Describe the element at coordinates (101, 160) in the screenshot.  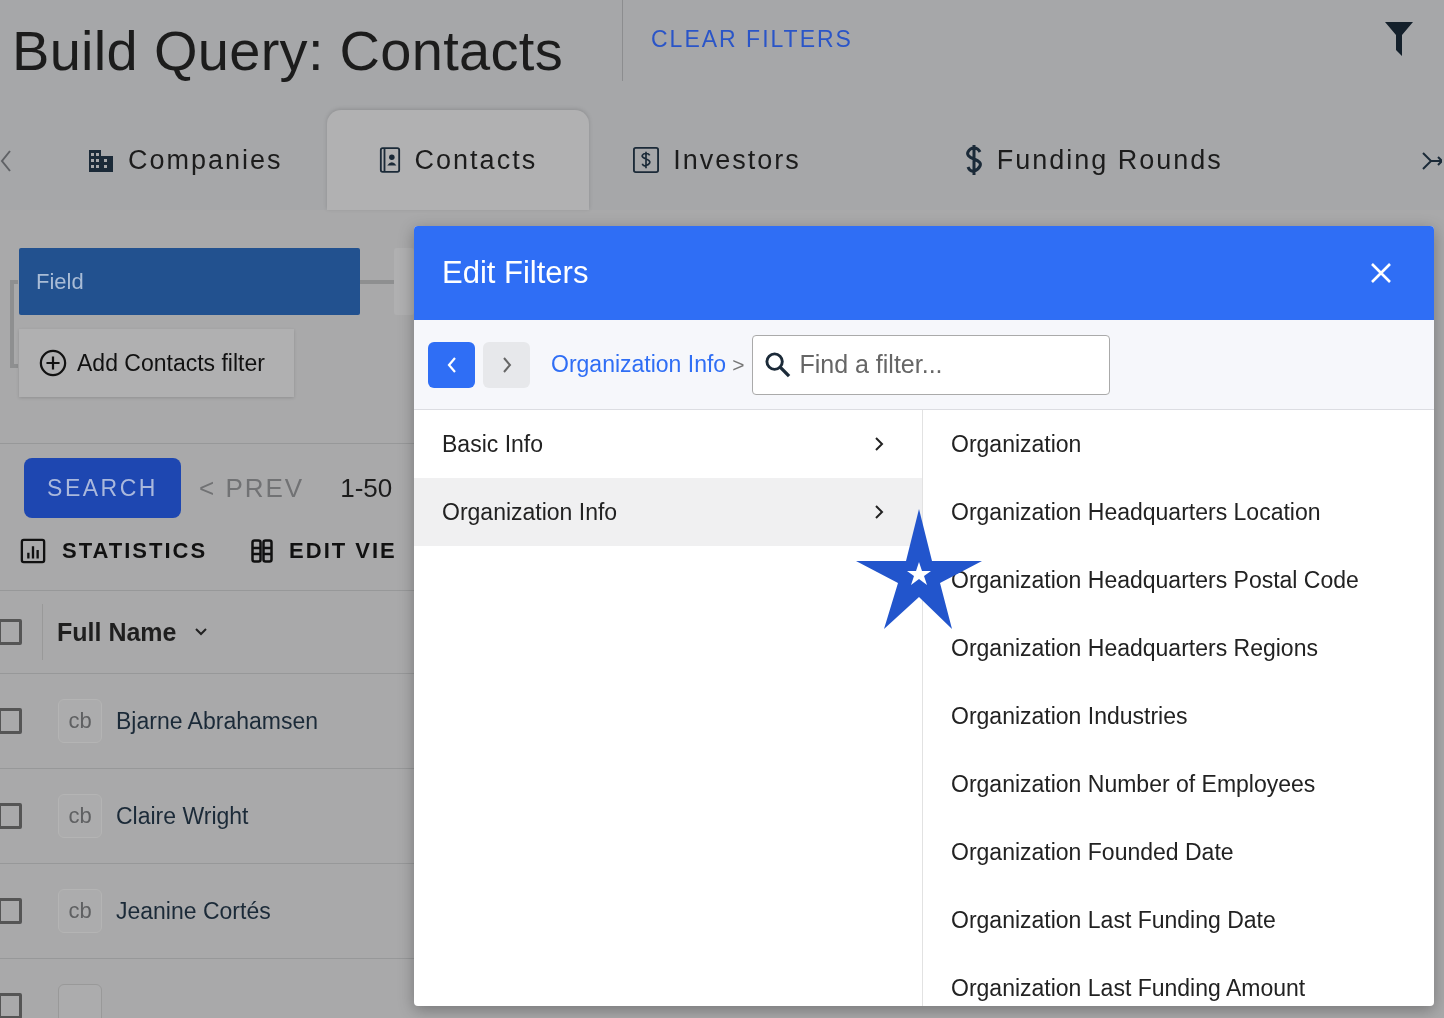
I see `building-icon` at that location.